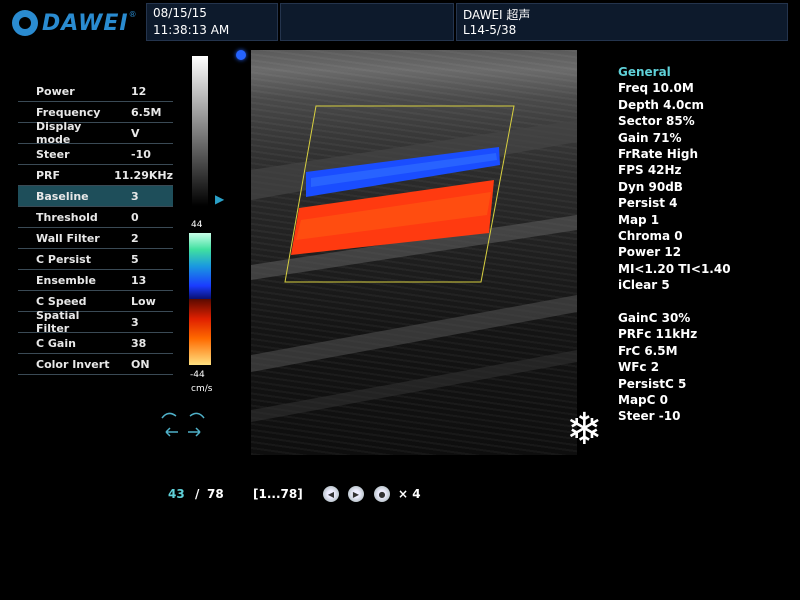  Describe the element at coordinates (643, 400) in the screenshot. I see `color-info-line: MapC 0` at that location.